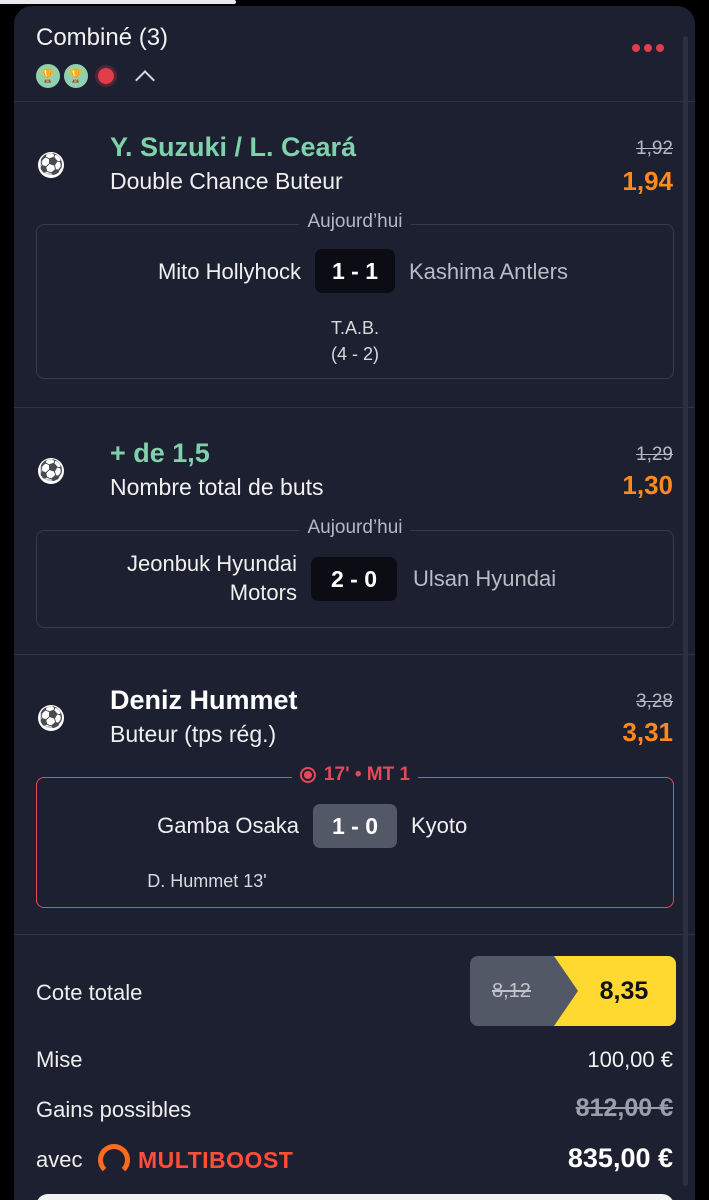  Describe the element at coordinates (211, 578) in the screenshot. I see `home-team: Jeonbuk Hyundai Motors` at that location.